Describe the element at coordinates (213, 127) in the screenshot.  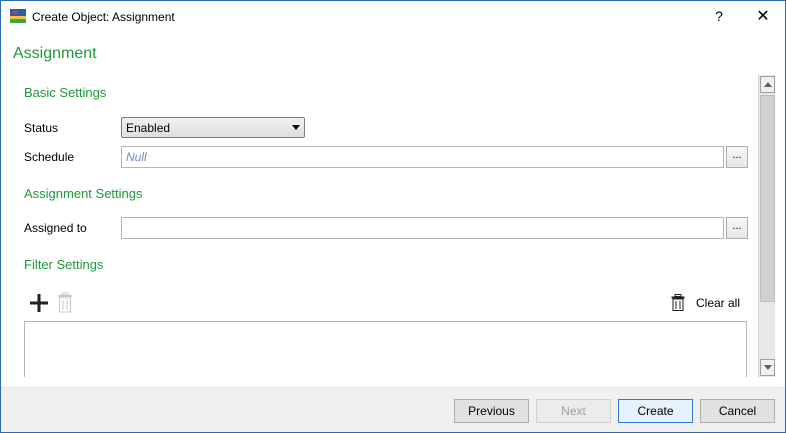
I see `status-dropdown: Enabled` at that location.